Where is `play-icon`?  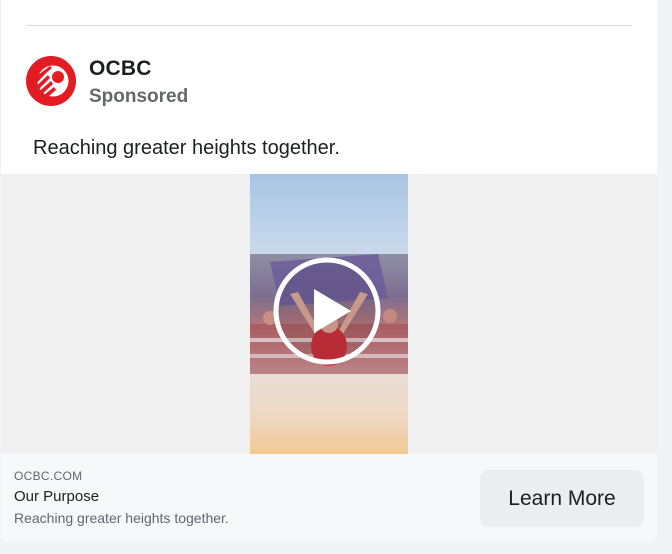
play-icon is located at coordinates (327, 311).